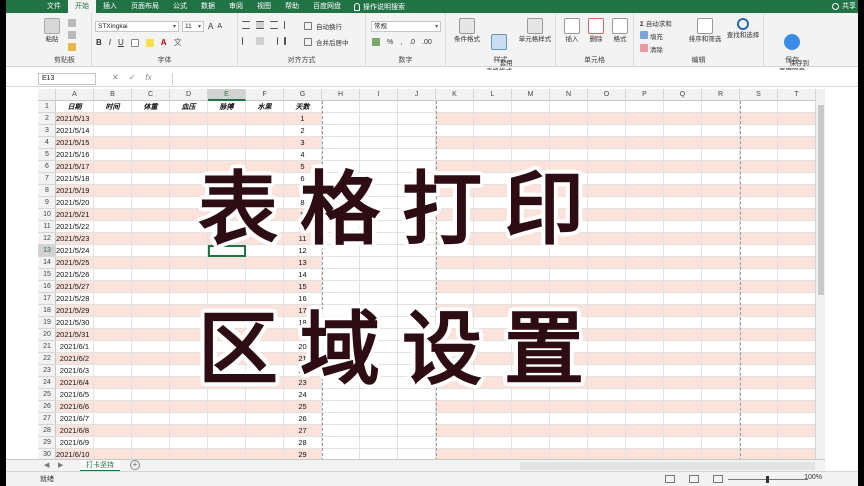 This screenshot has width=864, height=486. What do you see at coordinates (797, 154) in the screenshot?
I see `cell-T5` at bounding box center [797, 154].